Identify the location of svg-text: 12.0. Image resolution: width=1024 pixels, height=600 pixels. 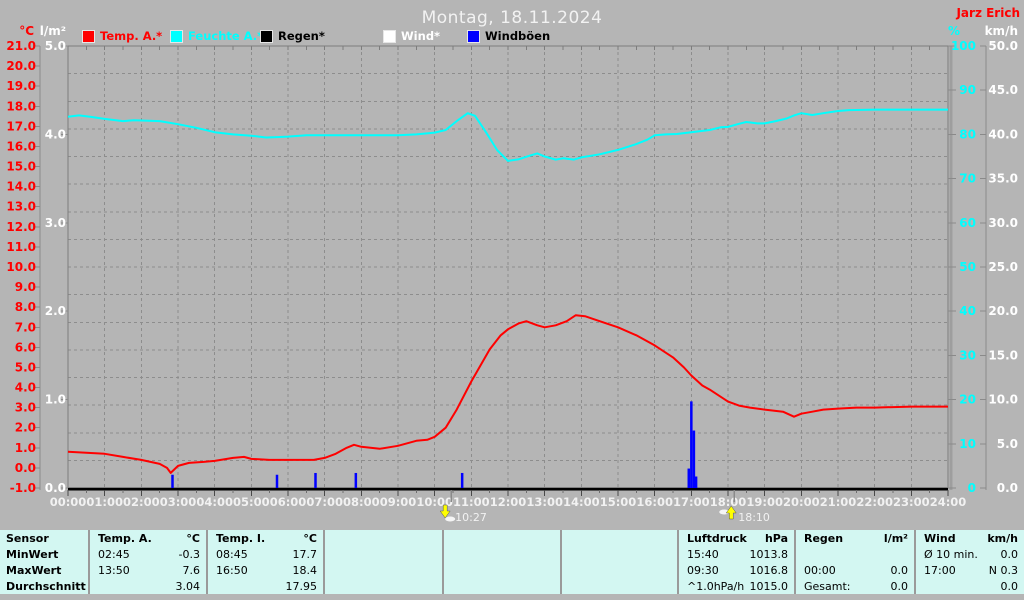
(21, 227).